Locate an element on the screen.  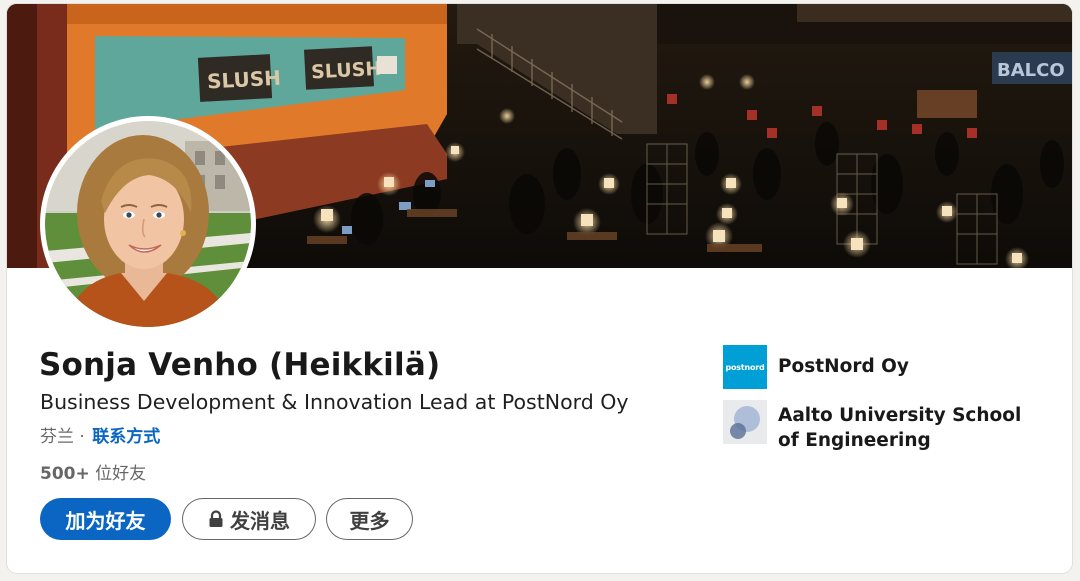
more-button: 更多 is located at coordinates (369, 519).